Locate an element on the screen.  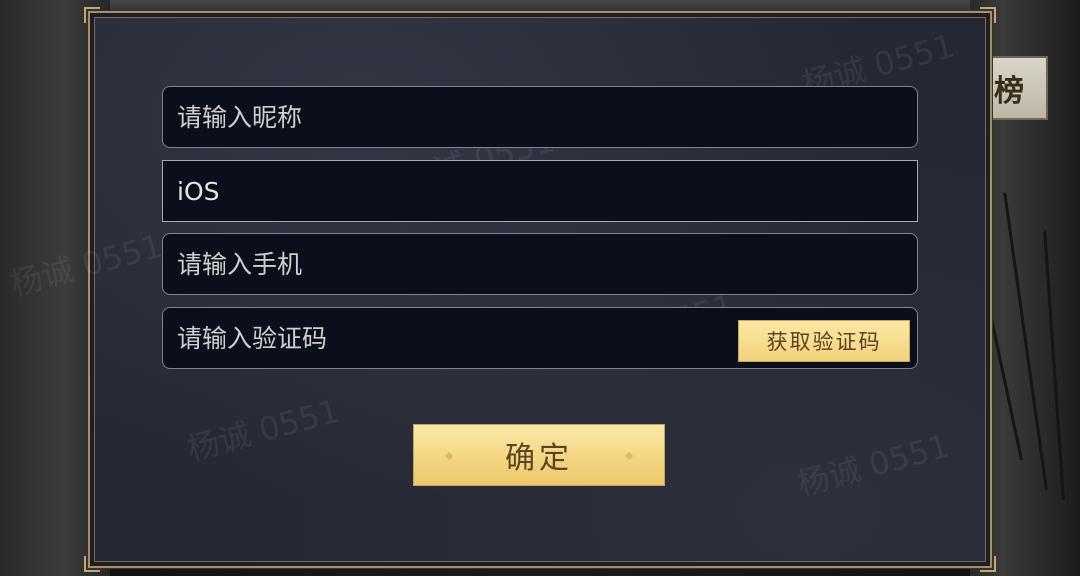
platform-field is located at coordinates (540, 191).